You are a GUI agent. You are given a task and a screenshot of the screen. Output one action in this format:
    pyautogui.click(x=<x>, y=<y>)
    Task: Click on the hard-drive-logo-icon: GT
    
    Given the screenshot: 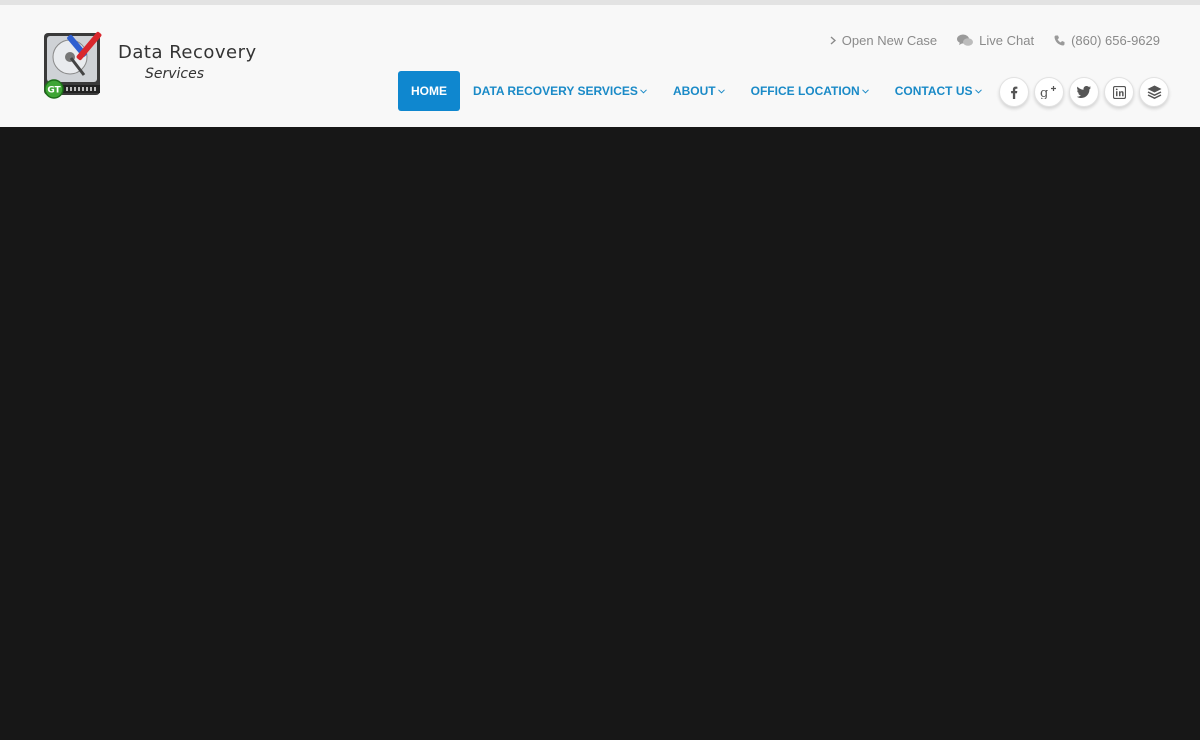 What is the action you would take?
    pyautogui.click(x=73, y=65)
    